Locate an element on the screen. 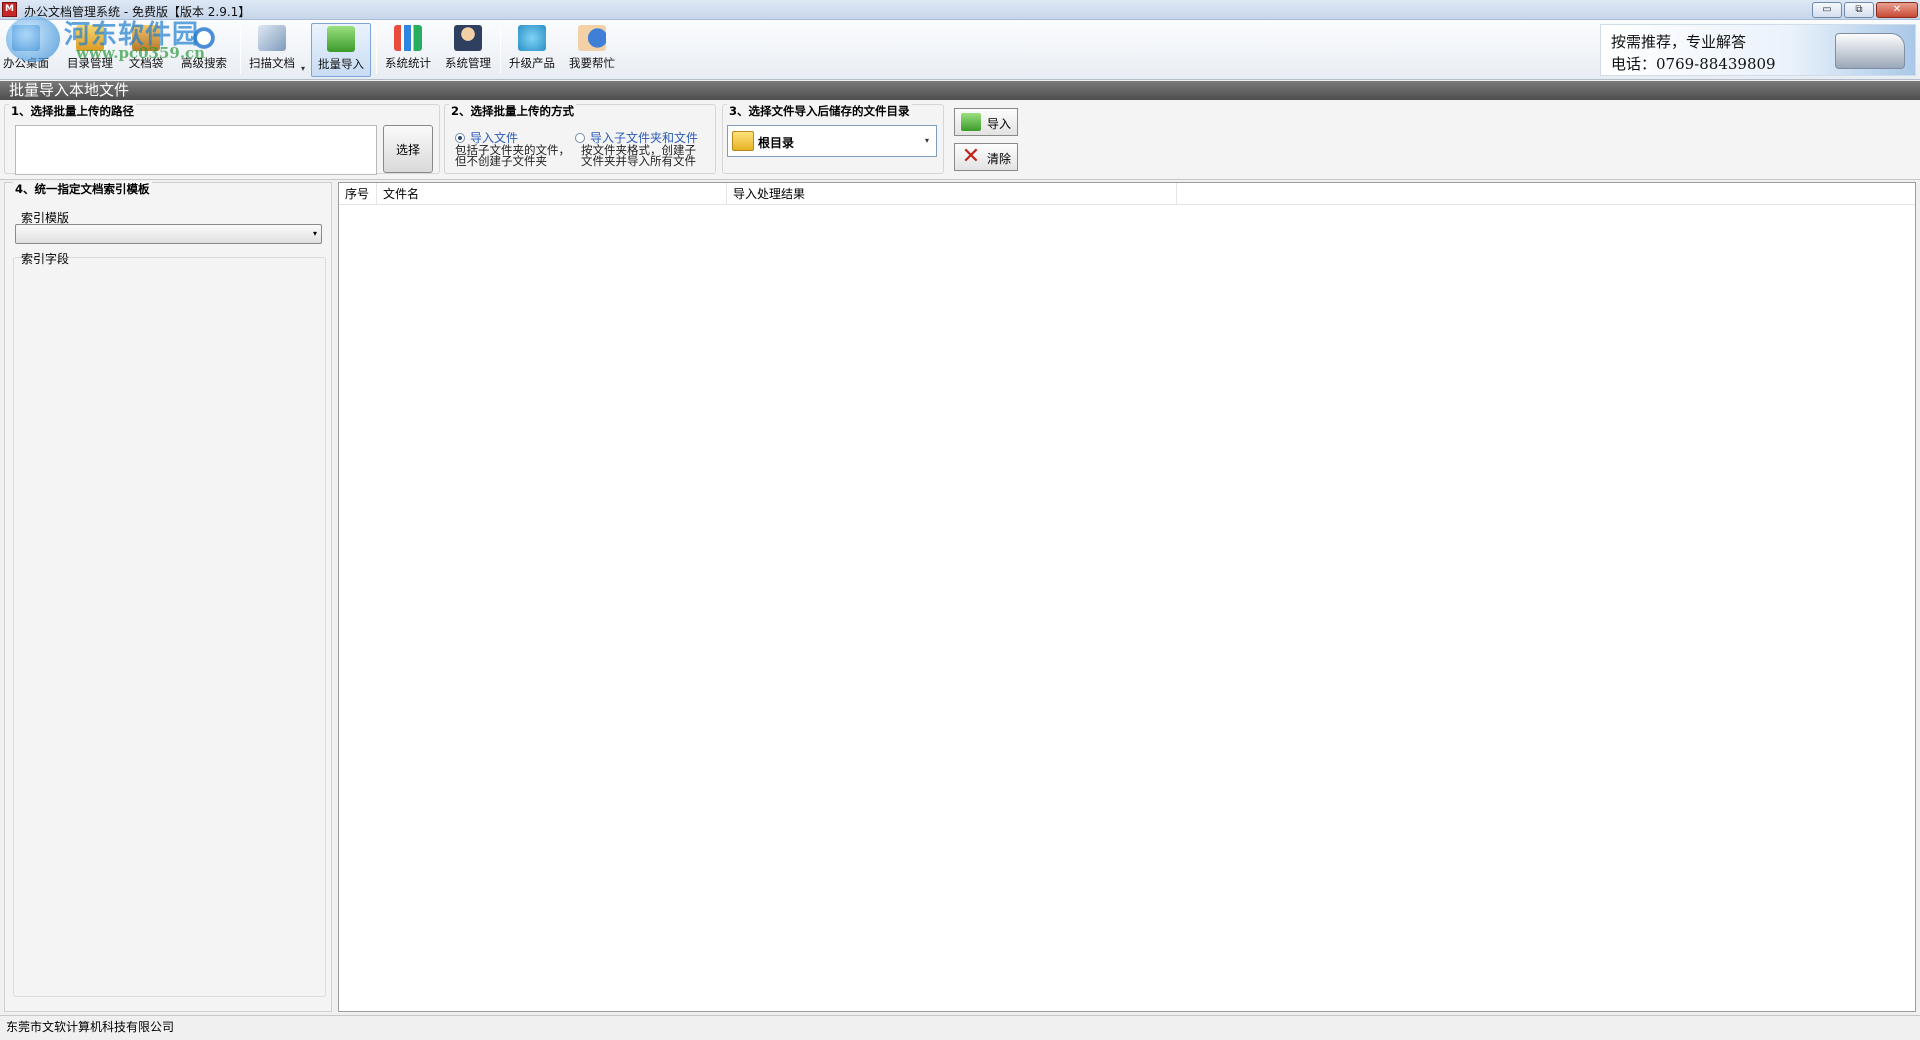 This screenshot has width=1920, height=1040. clear-button-label: 清除 is located at coordinates (999, 159).